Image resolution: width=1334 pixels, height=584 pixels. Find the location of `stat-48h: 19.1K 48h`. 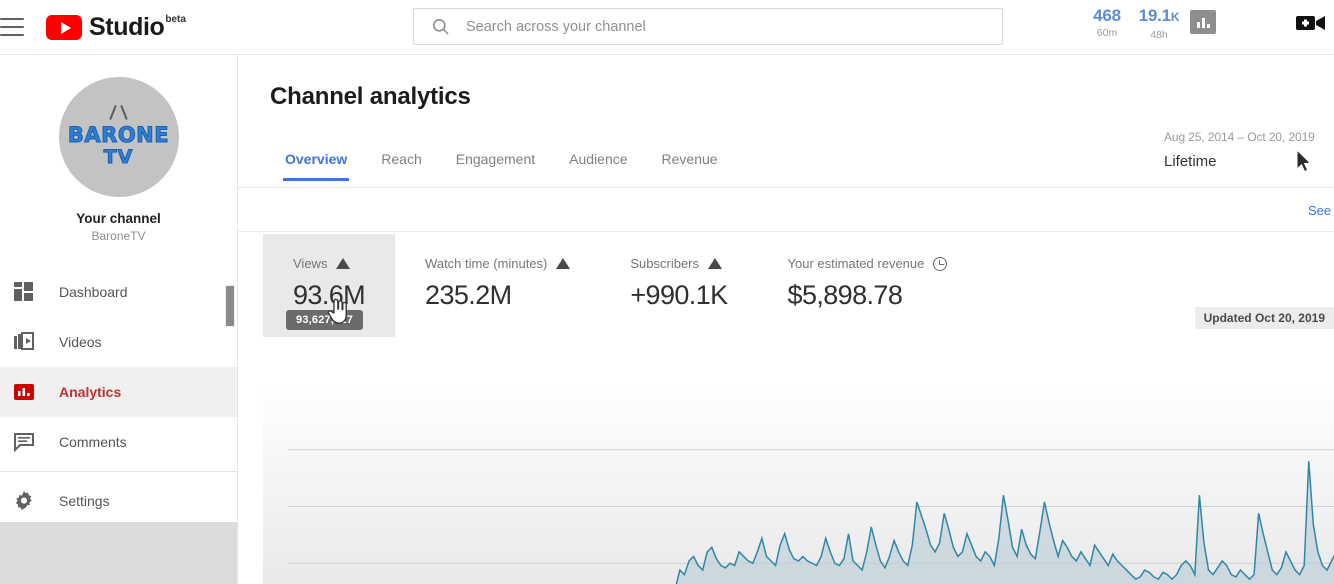

stat-48h: 19.1K 48h is located at coordinates (1159, 24).